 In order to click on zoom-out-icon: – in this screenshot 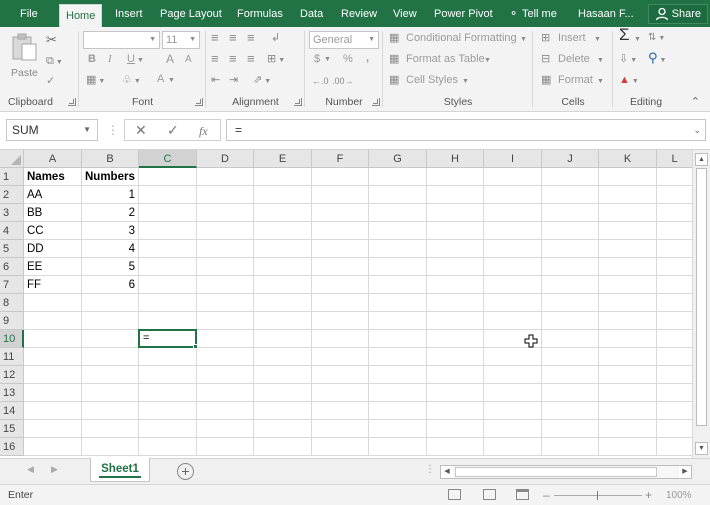, I will do `click(546, 495)`.